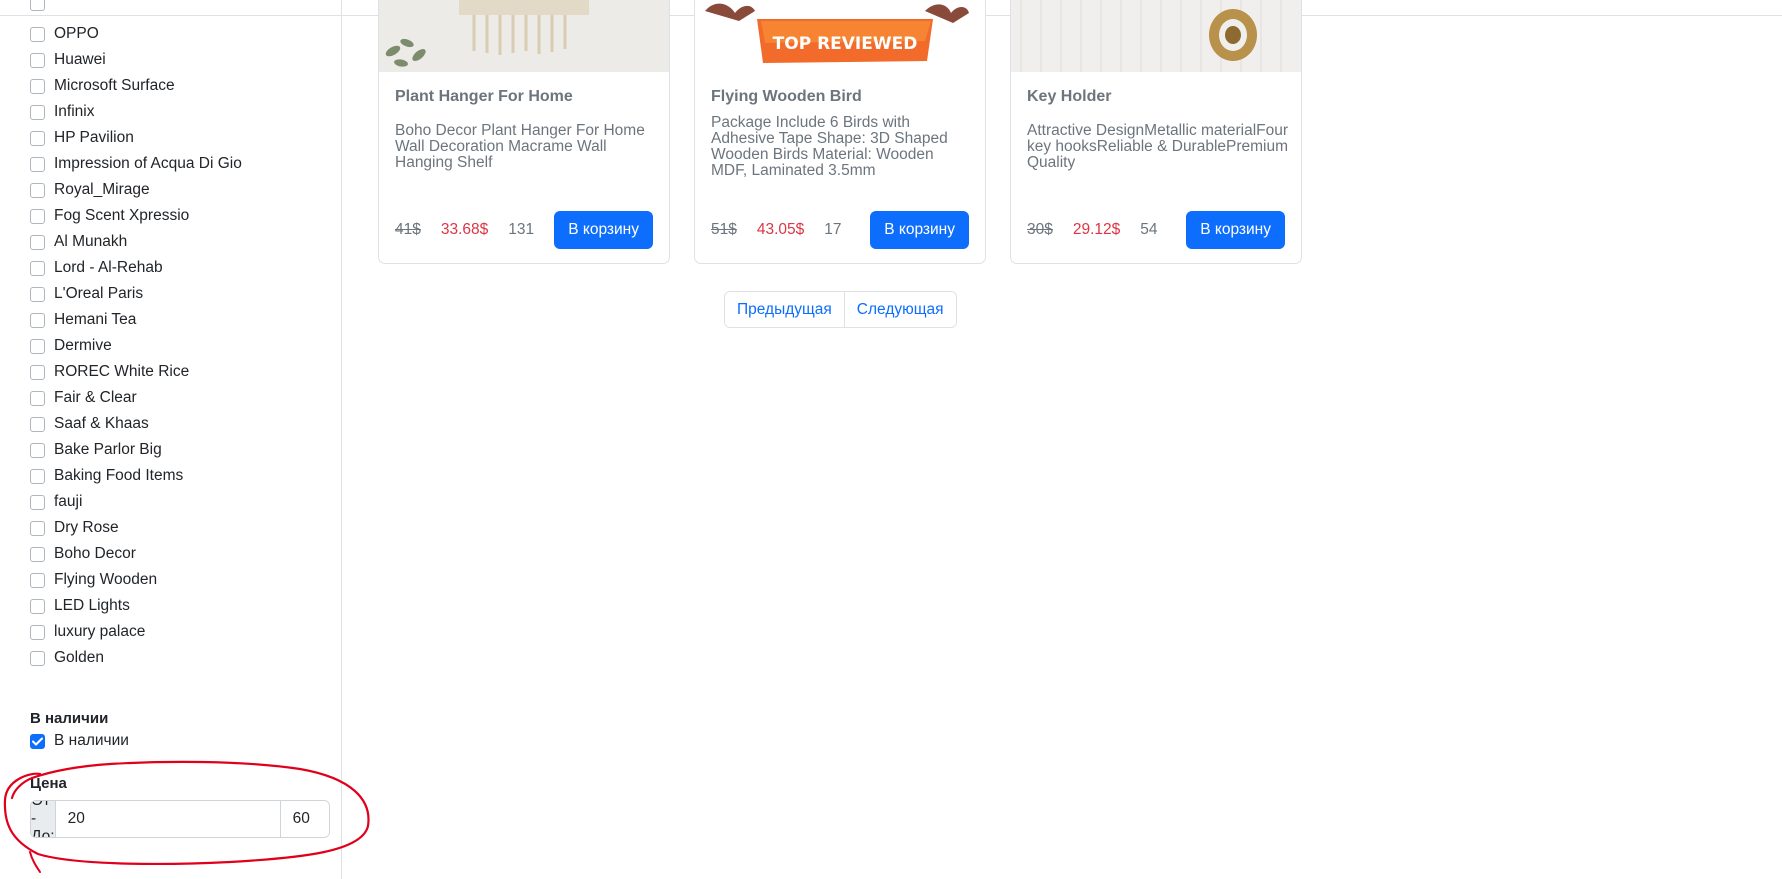  What do you see at coordinates (1040, 229) in the screenshot?
I see `old-price: 30$` at bounding box center [1040, 229].